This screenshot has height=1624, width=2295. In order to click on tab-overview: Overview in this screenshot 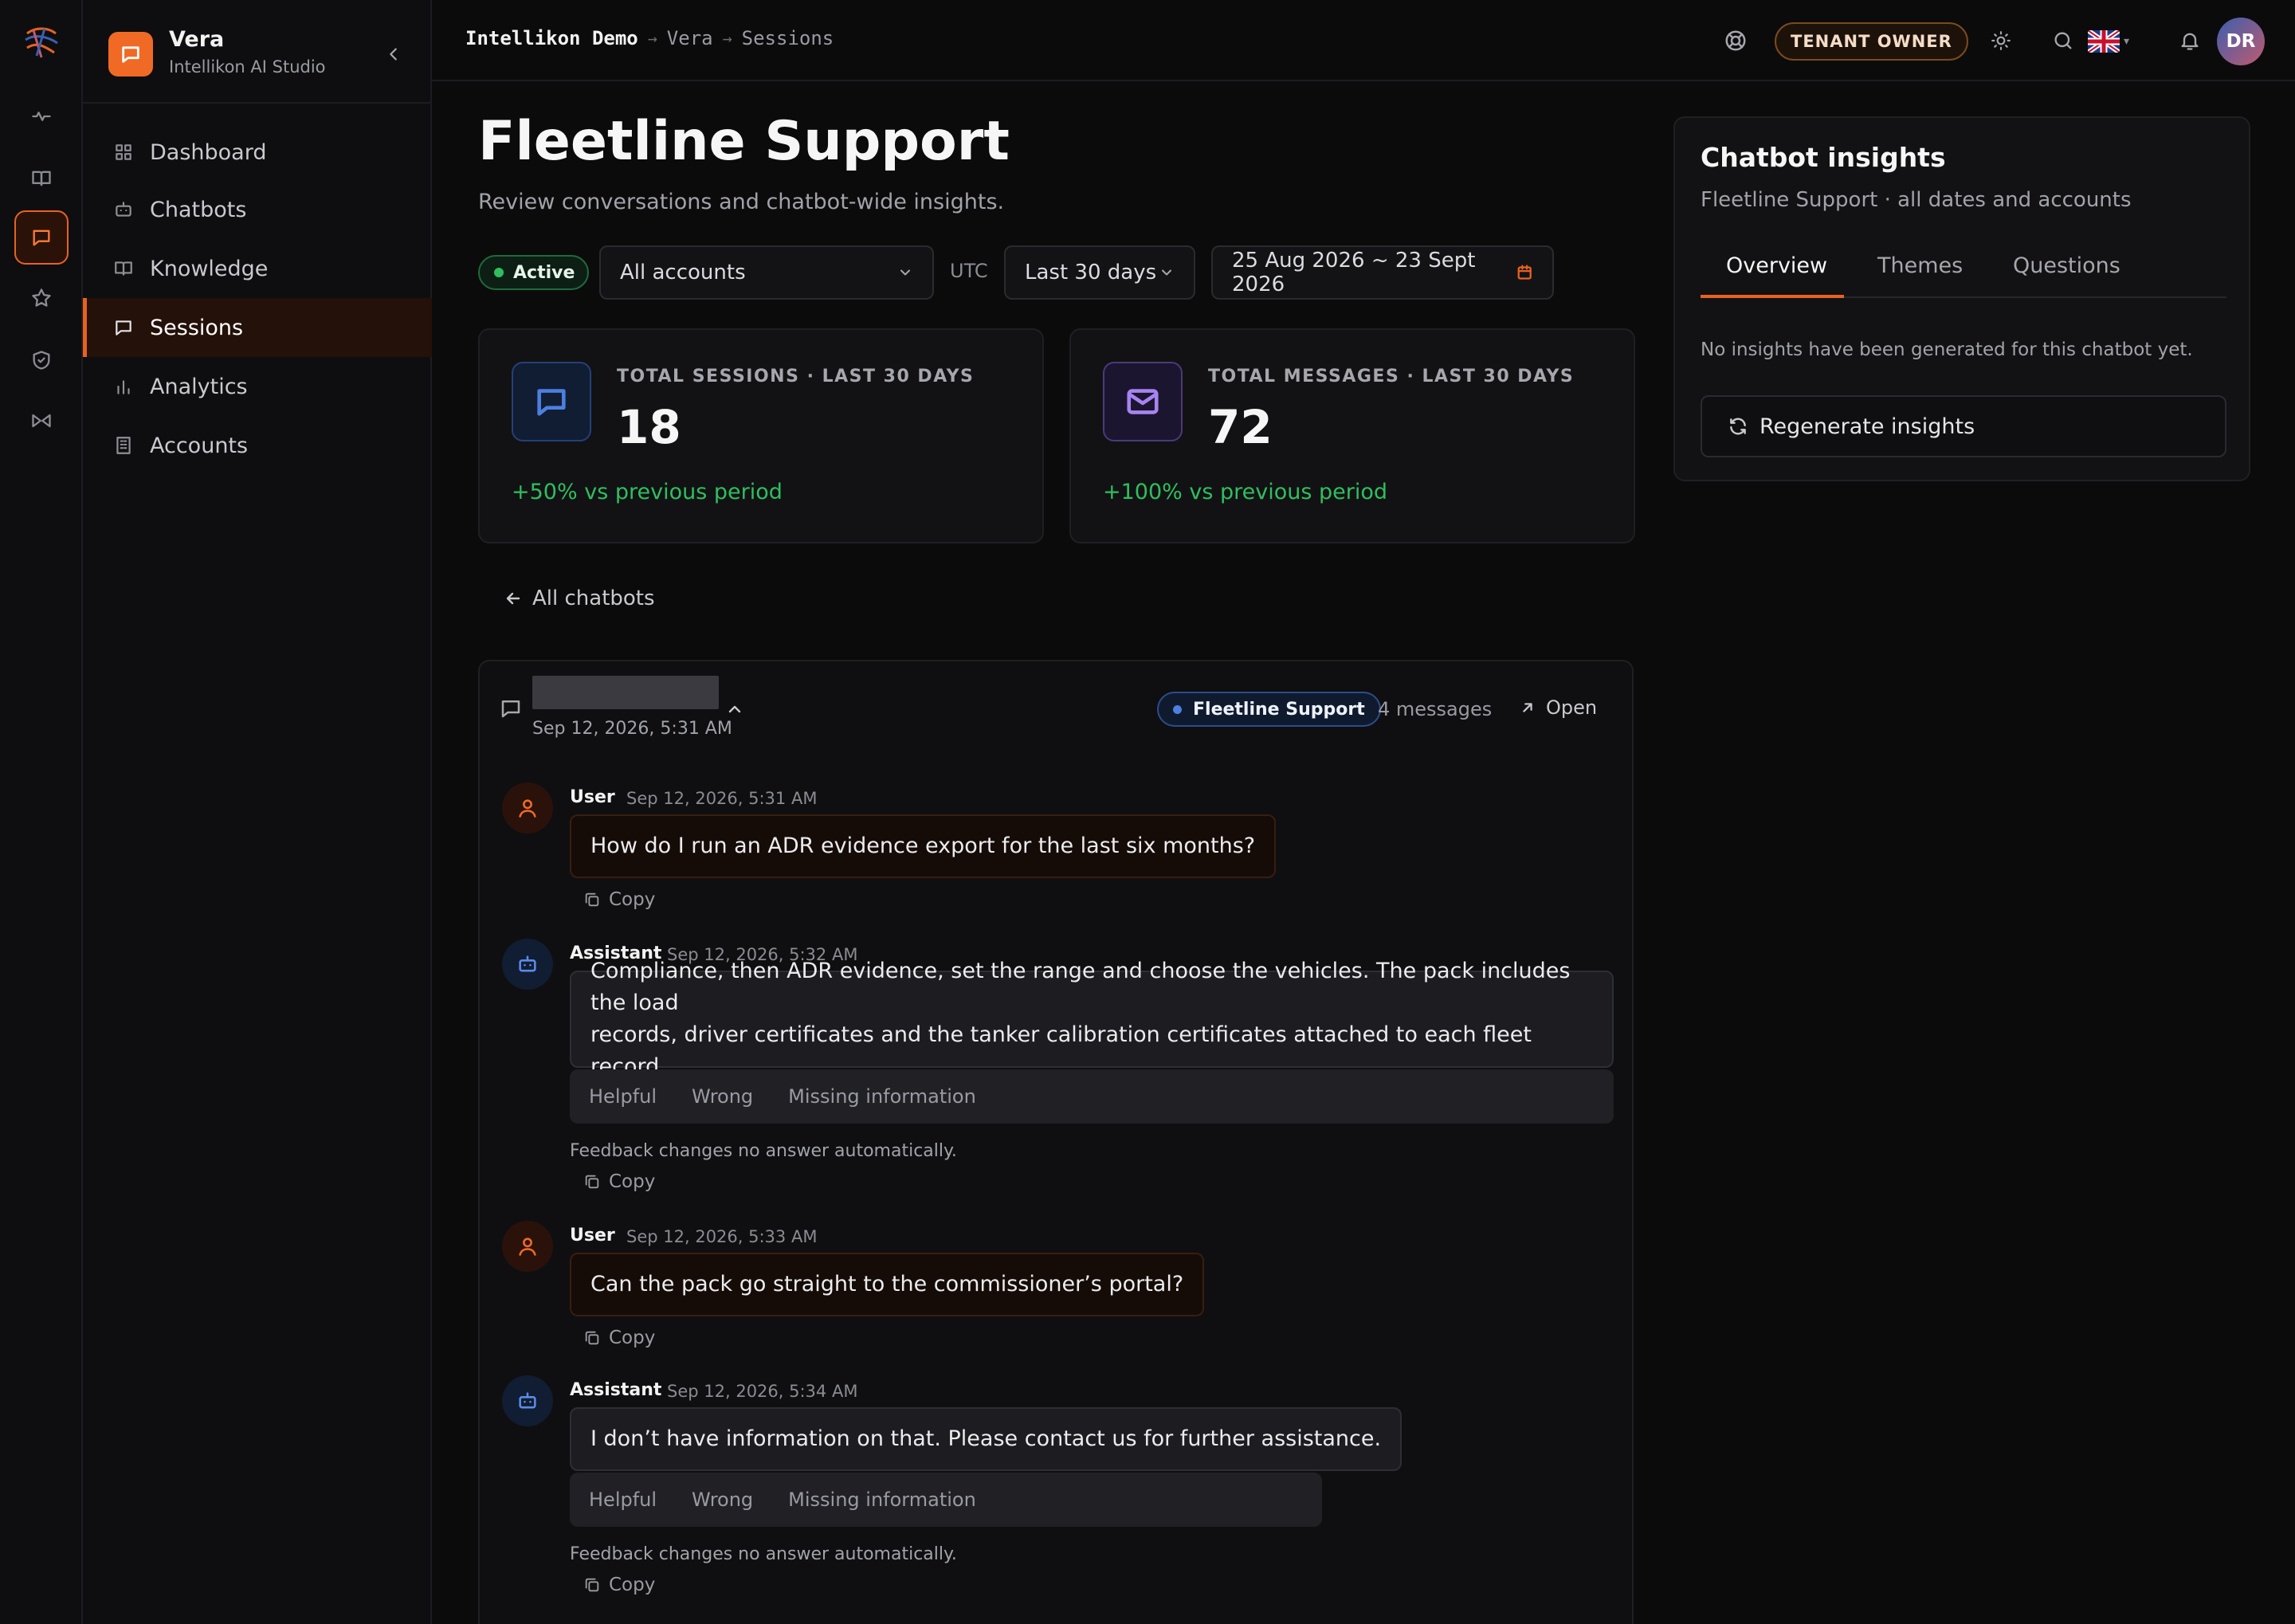, I will do `click(1773, 273)`.